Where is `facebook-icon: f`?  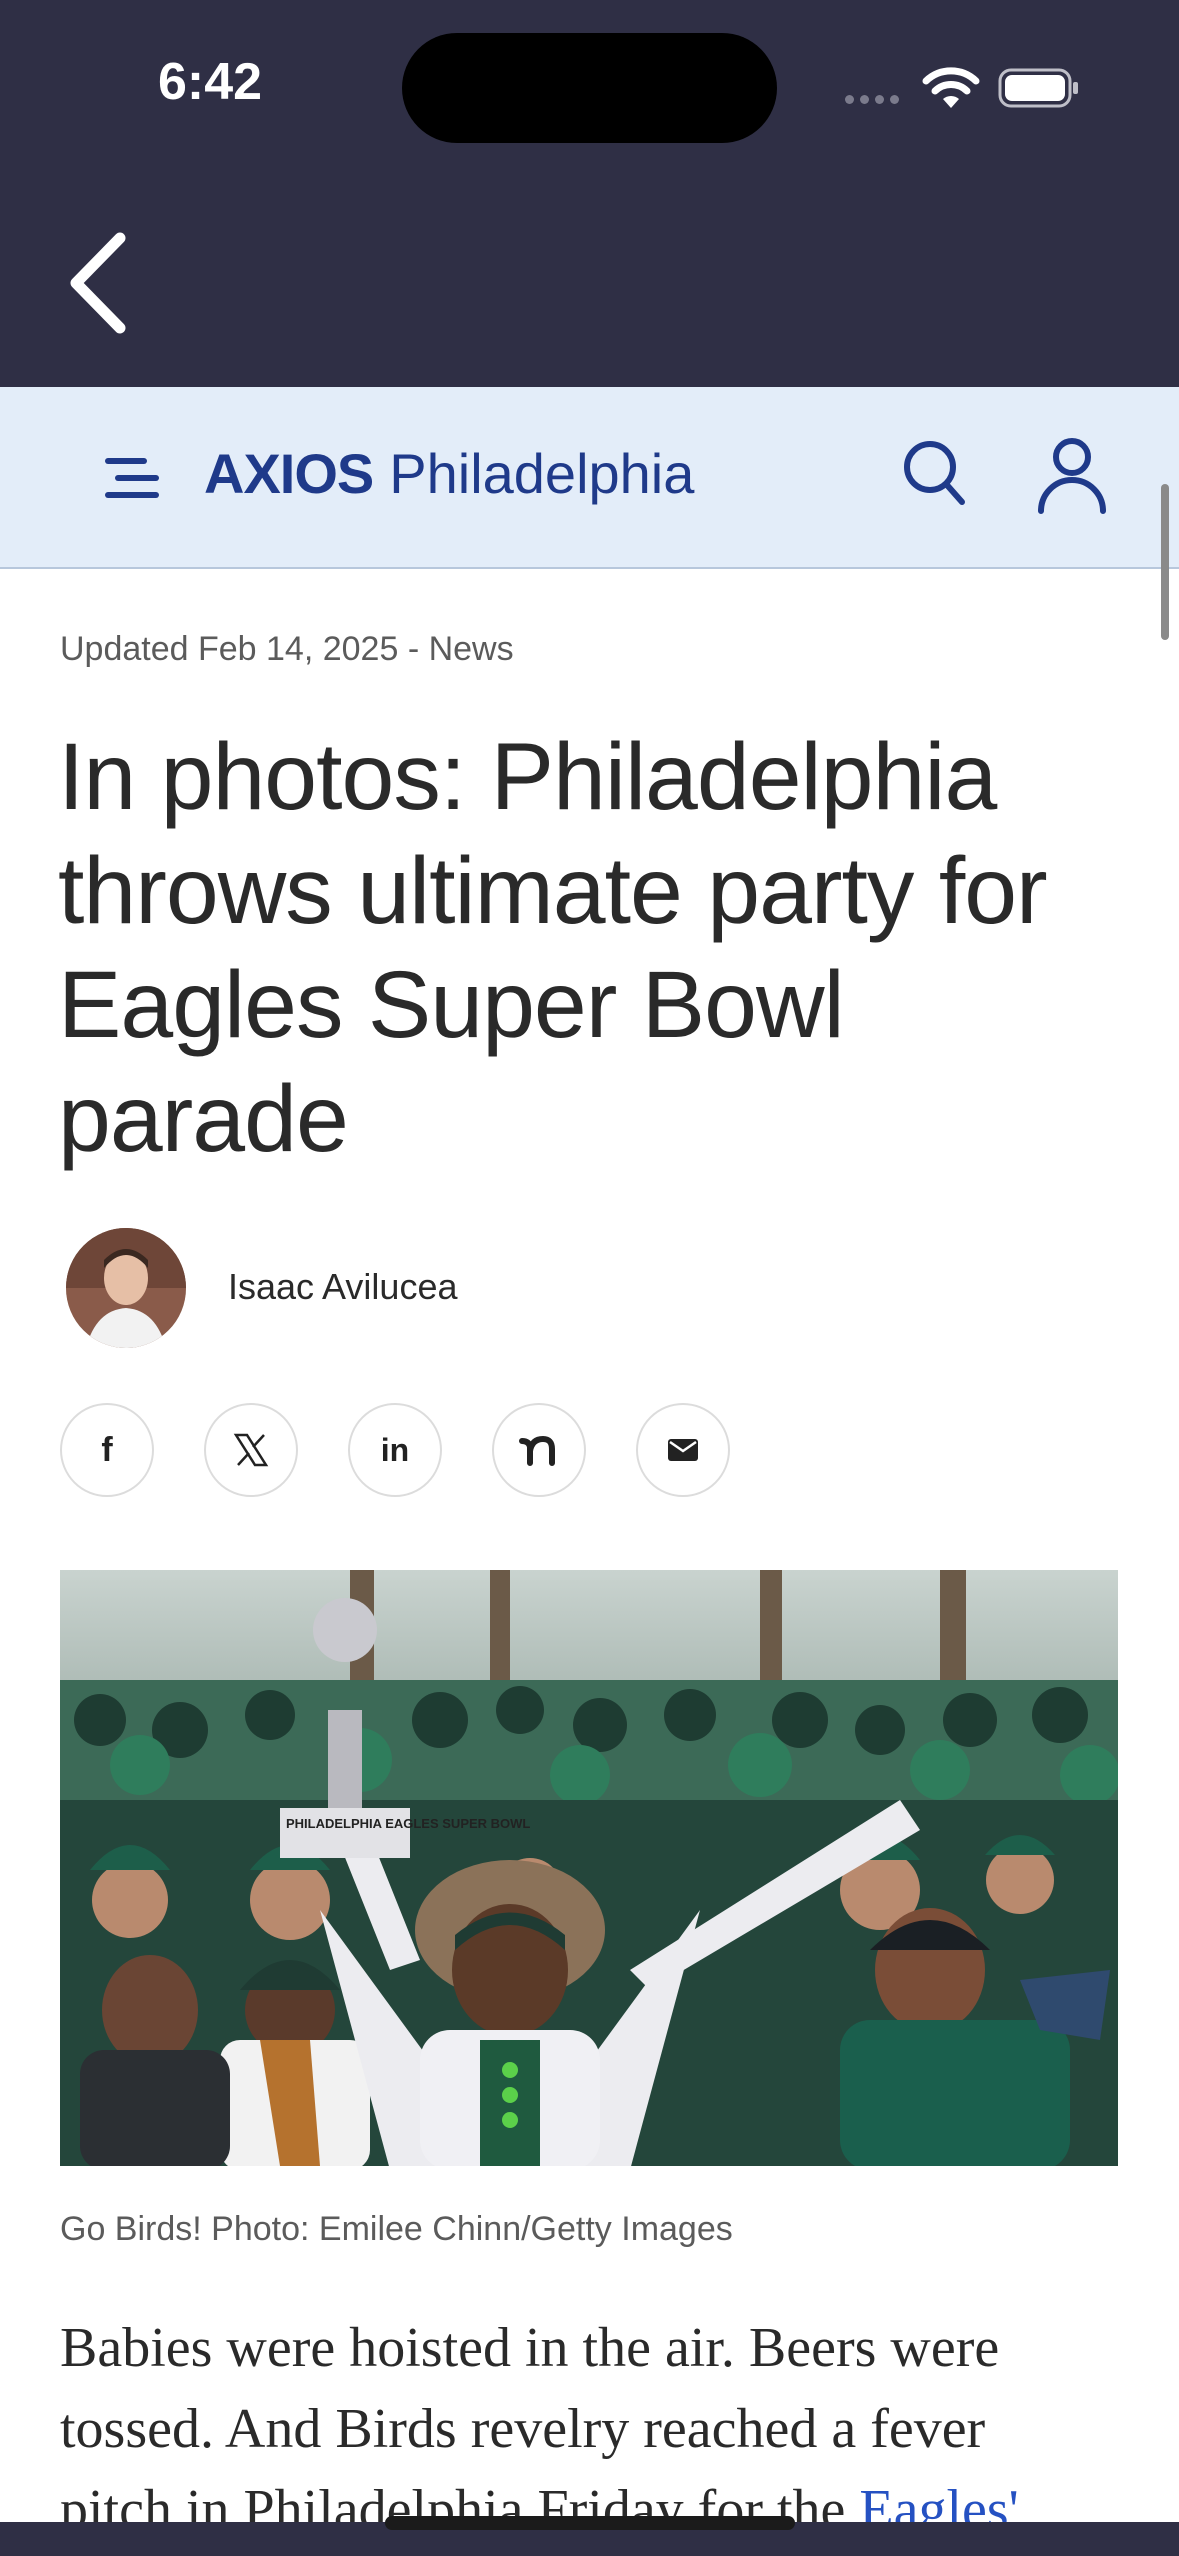 facebook-icon: f is located at coordinates (107, 1449).